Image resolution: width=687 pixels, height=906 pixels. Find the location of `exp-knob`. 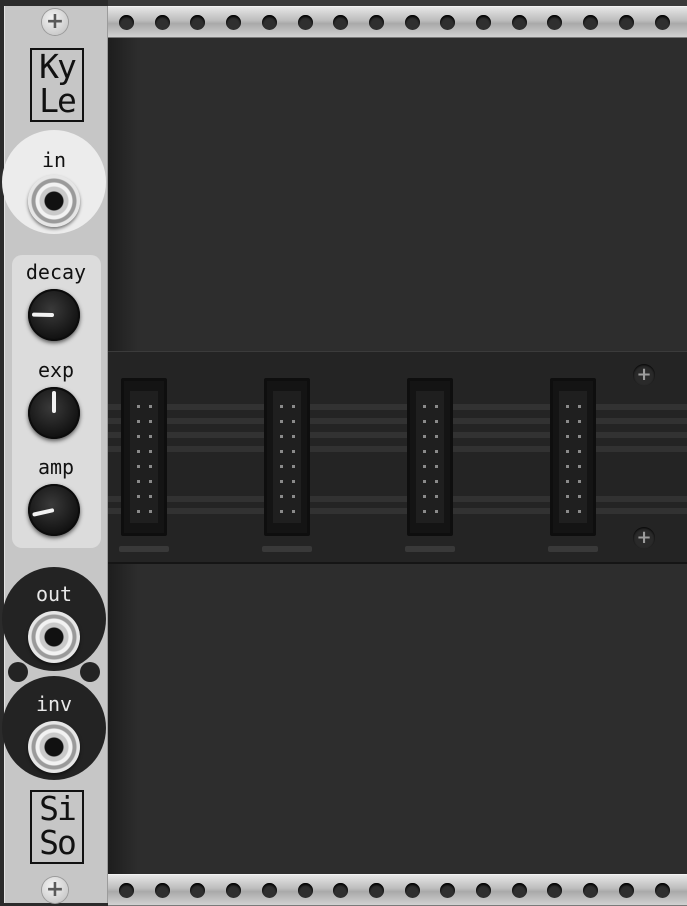

exp-knob is located at coordinates (54, 413).